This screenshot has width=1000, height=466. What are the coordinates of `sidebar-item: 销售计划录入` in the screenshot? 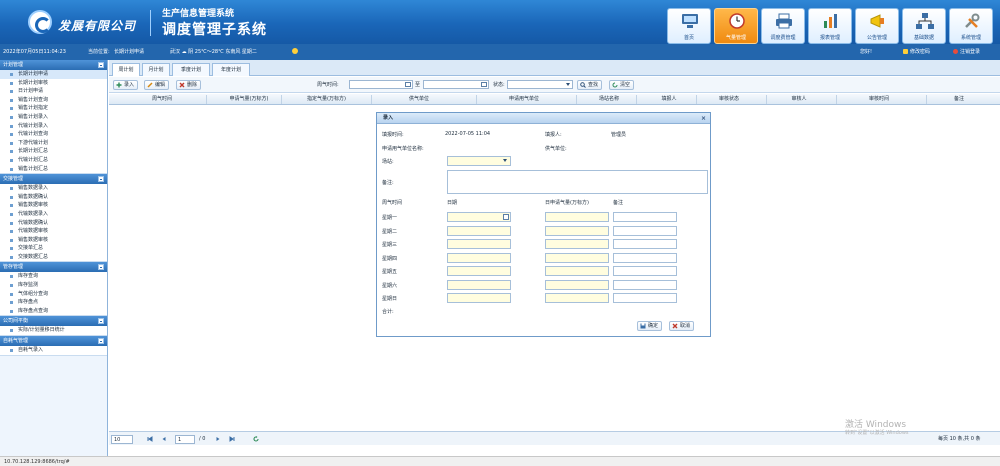 It's located at (53, 117).